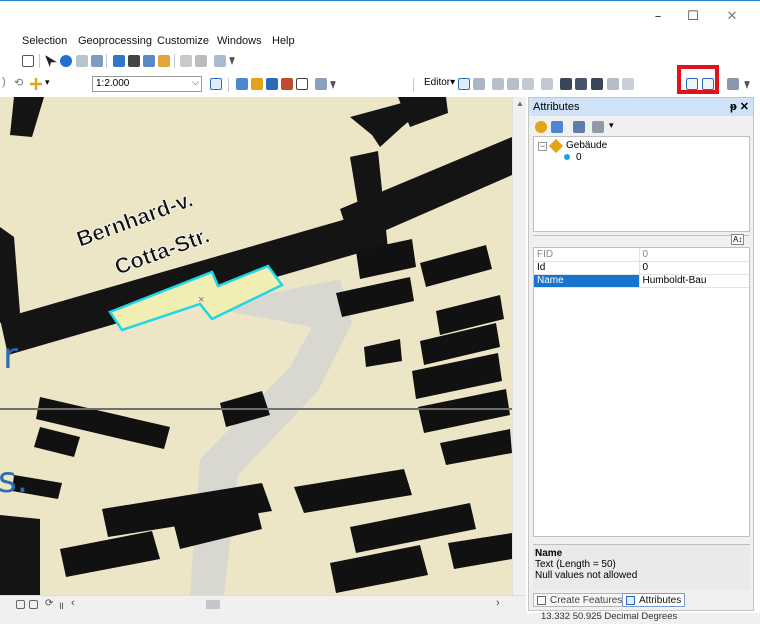 The height and width of the screenshot is (624, 760). I want to click on collapse-icon: −, so click(542, 146).